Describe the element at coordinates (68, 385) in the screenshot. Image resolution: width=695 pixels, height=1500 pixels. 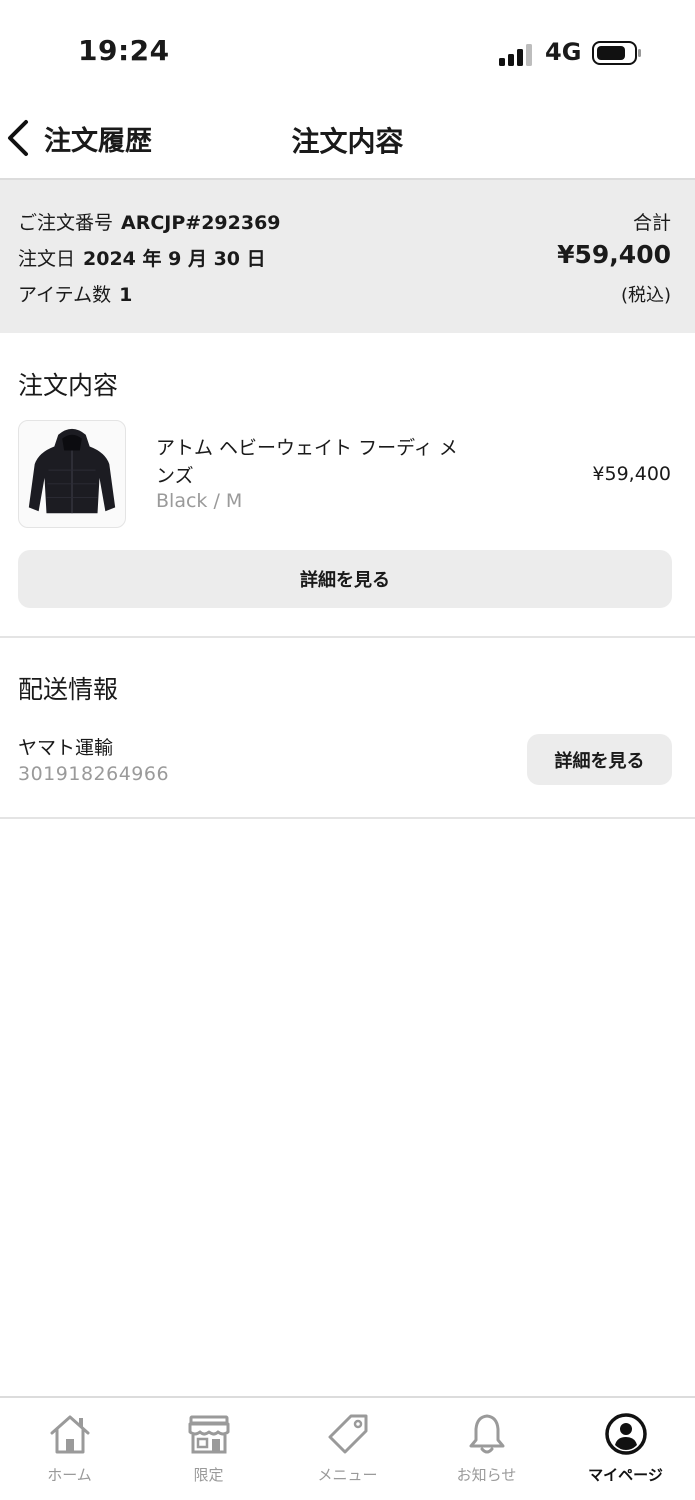
I see `order-section-title: 注文内容` at that location.